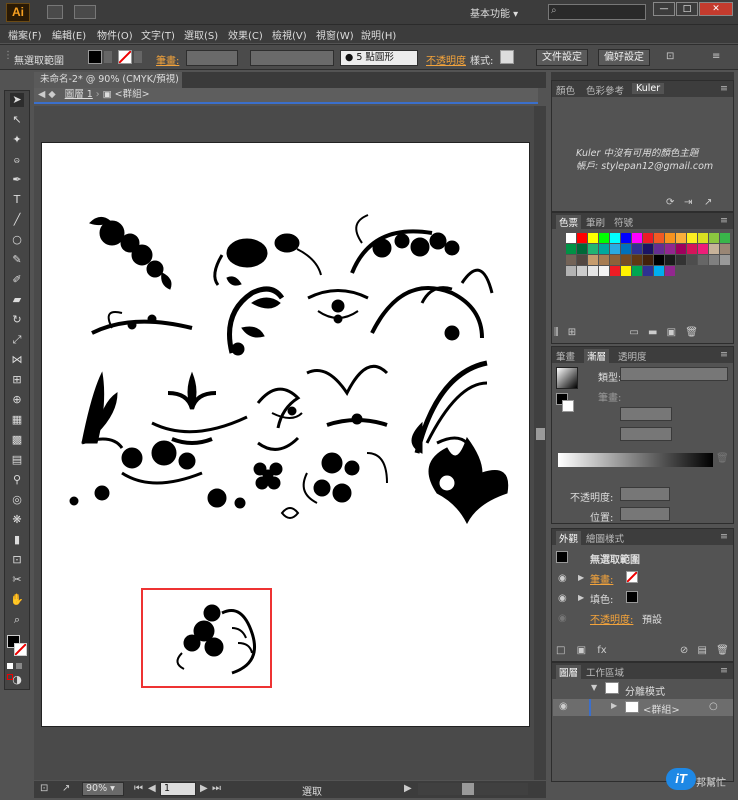 The width and height of the screenshot is (738, 800). Describe the element at coordinates (335, 34) in the screenshot. I see `menu-window: 視窗(W)` at that location.